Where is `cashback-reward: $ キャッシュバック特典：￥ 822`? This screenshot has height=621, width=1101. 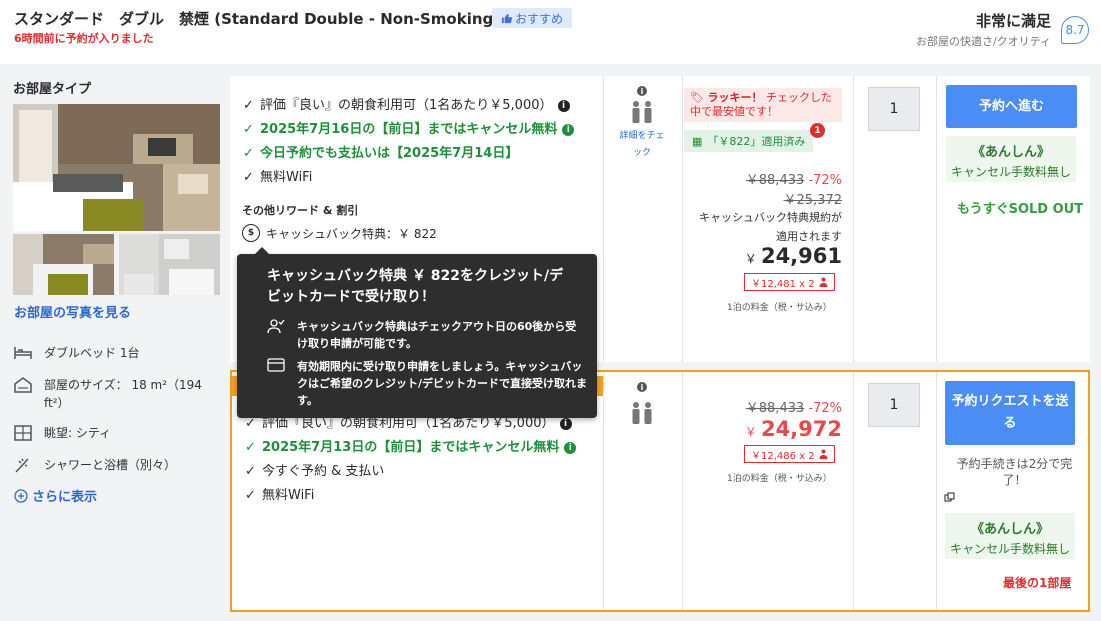 cashback-reward: $ キャッシュバック特典：￥ 822 is located at coordinates (417, 233).